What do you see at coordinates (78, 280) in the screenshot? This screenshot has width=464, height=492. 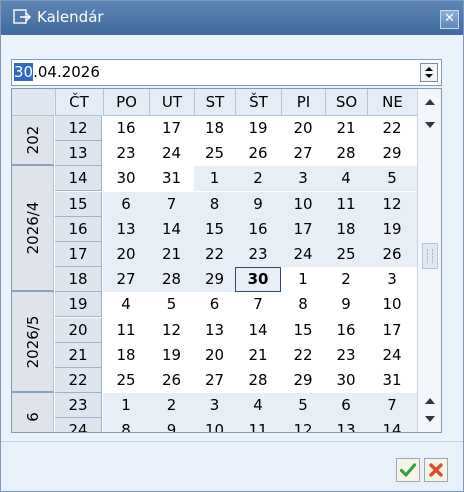 I see `week-number: 18` at bounding box center [78, 280].